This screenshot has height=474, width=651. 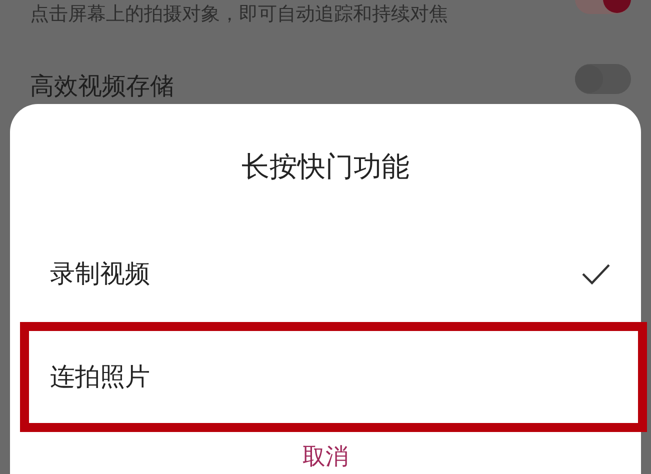 What do you see at coordinates (239, 14) in the screenshot?
I see `setting-description: 点击屏幕上的拍摄对象，即可自动追踪和持续对焦` at bounding box center [239, 14].